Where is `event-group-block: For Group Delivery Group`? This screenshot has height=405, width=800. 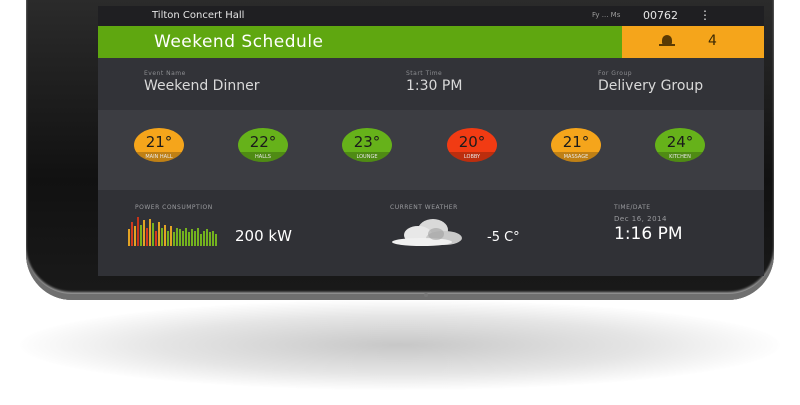 event-group-block: For Group Delivery Group is located at coordinates (650, 82).